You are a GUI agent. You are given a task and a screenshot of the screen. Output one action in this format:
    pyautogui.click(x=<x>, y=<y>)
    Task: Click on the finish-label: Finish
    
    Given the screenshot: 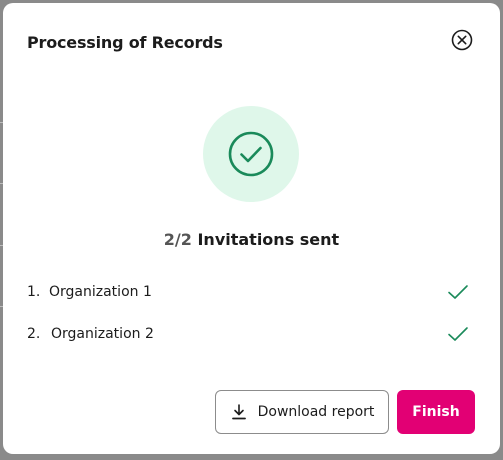 What is the action you would take?
    pyautogui.click(x=436, y=412)
    